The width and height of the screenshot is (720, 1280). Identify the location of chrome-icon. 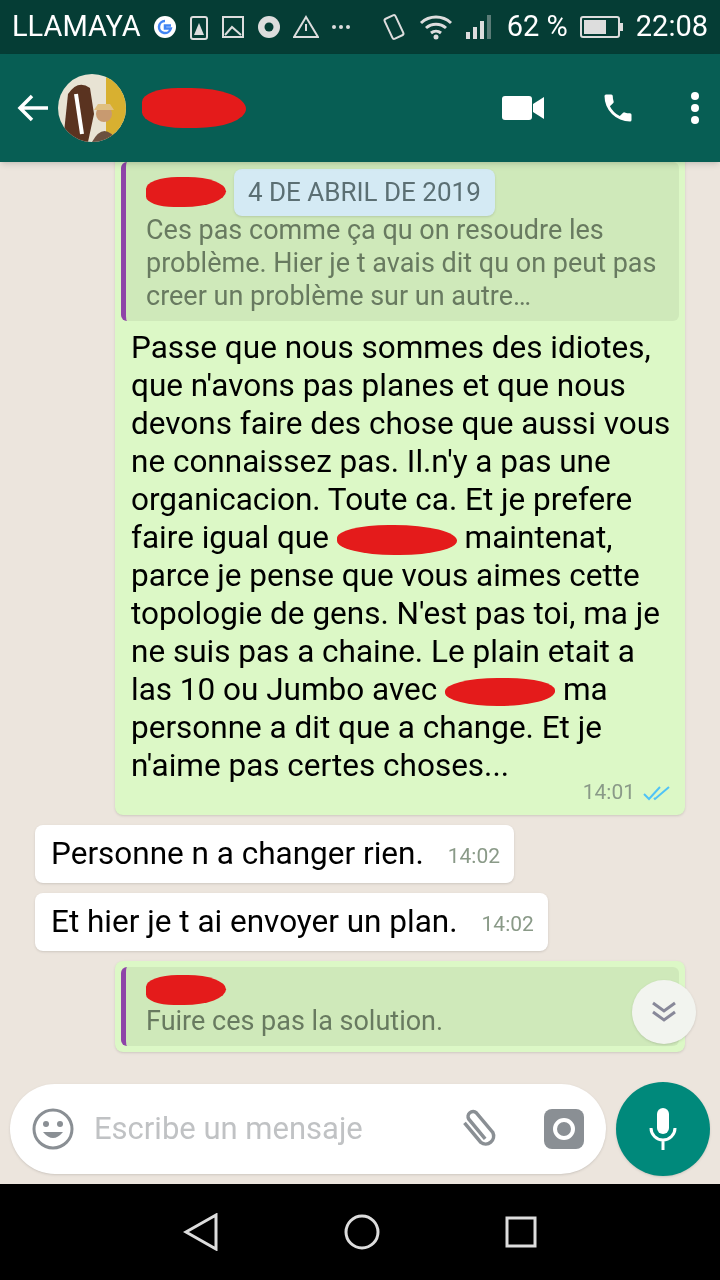
(268, 27).